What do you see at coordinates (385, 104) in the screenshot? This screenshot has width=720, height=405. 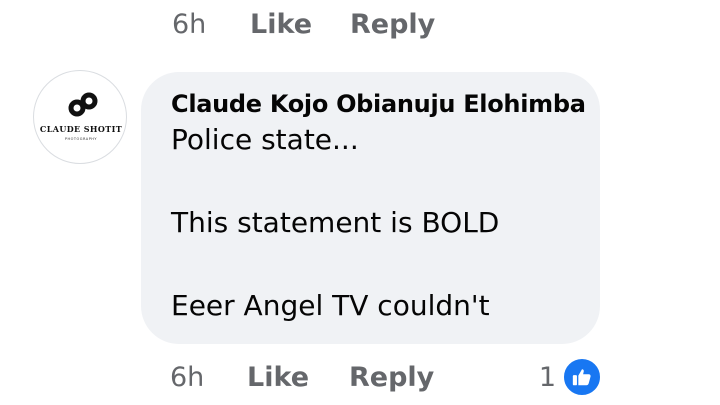 I see `comment-author: Claude Kojo Obianuju Elohimba` at bounding box center [385, 104].